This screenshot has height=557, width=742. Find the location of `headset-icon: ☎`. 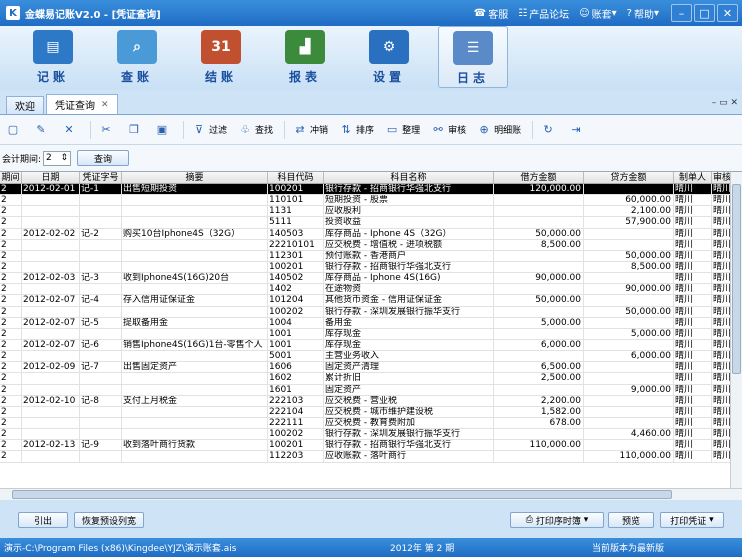

headset-icon: ☎ is located at coordinates (480, 13).